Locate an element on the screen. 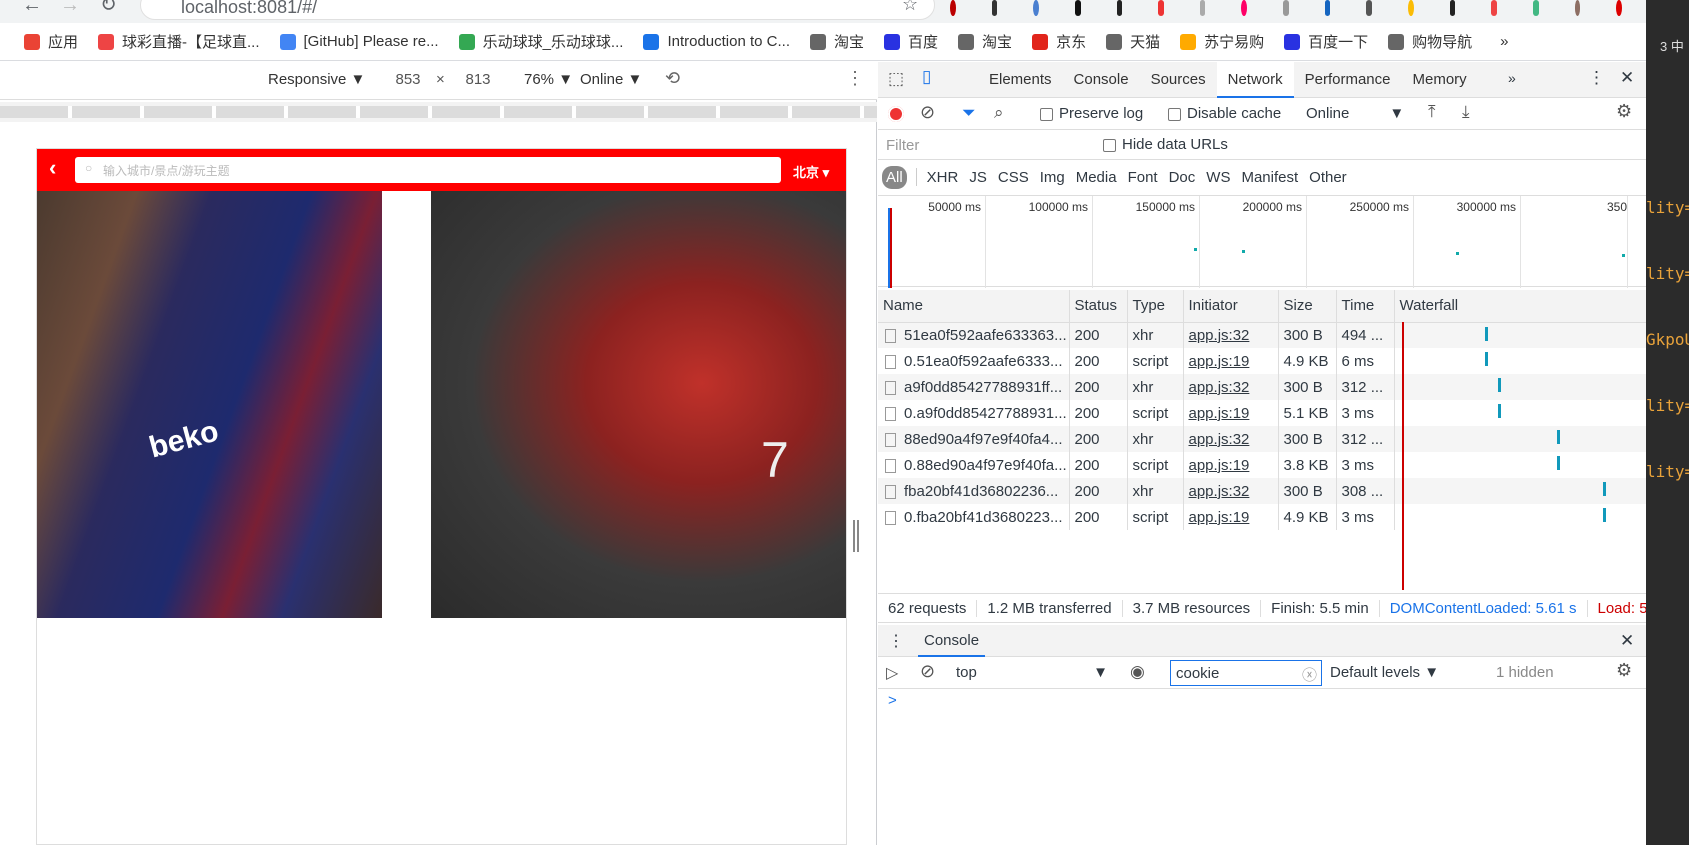 Image resolution: width=1689 pixels, height=845 pixels. zoom-select: 76% ▼ is located at coordinates (548, 79).